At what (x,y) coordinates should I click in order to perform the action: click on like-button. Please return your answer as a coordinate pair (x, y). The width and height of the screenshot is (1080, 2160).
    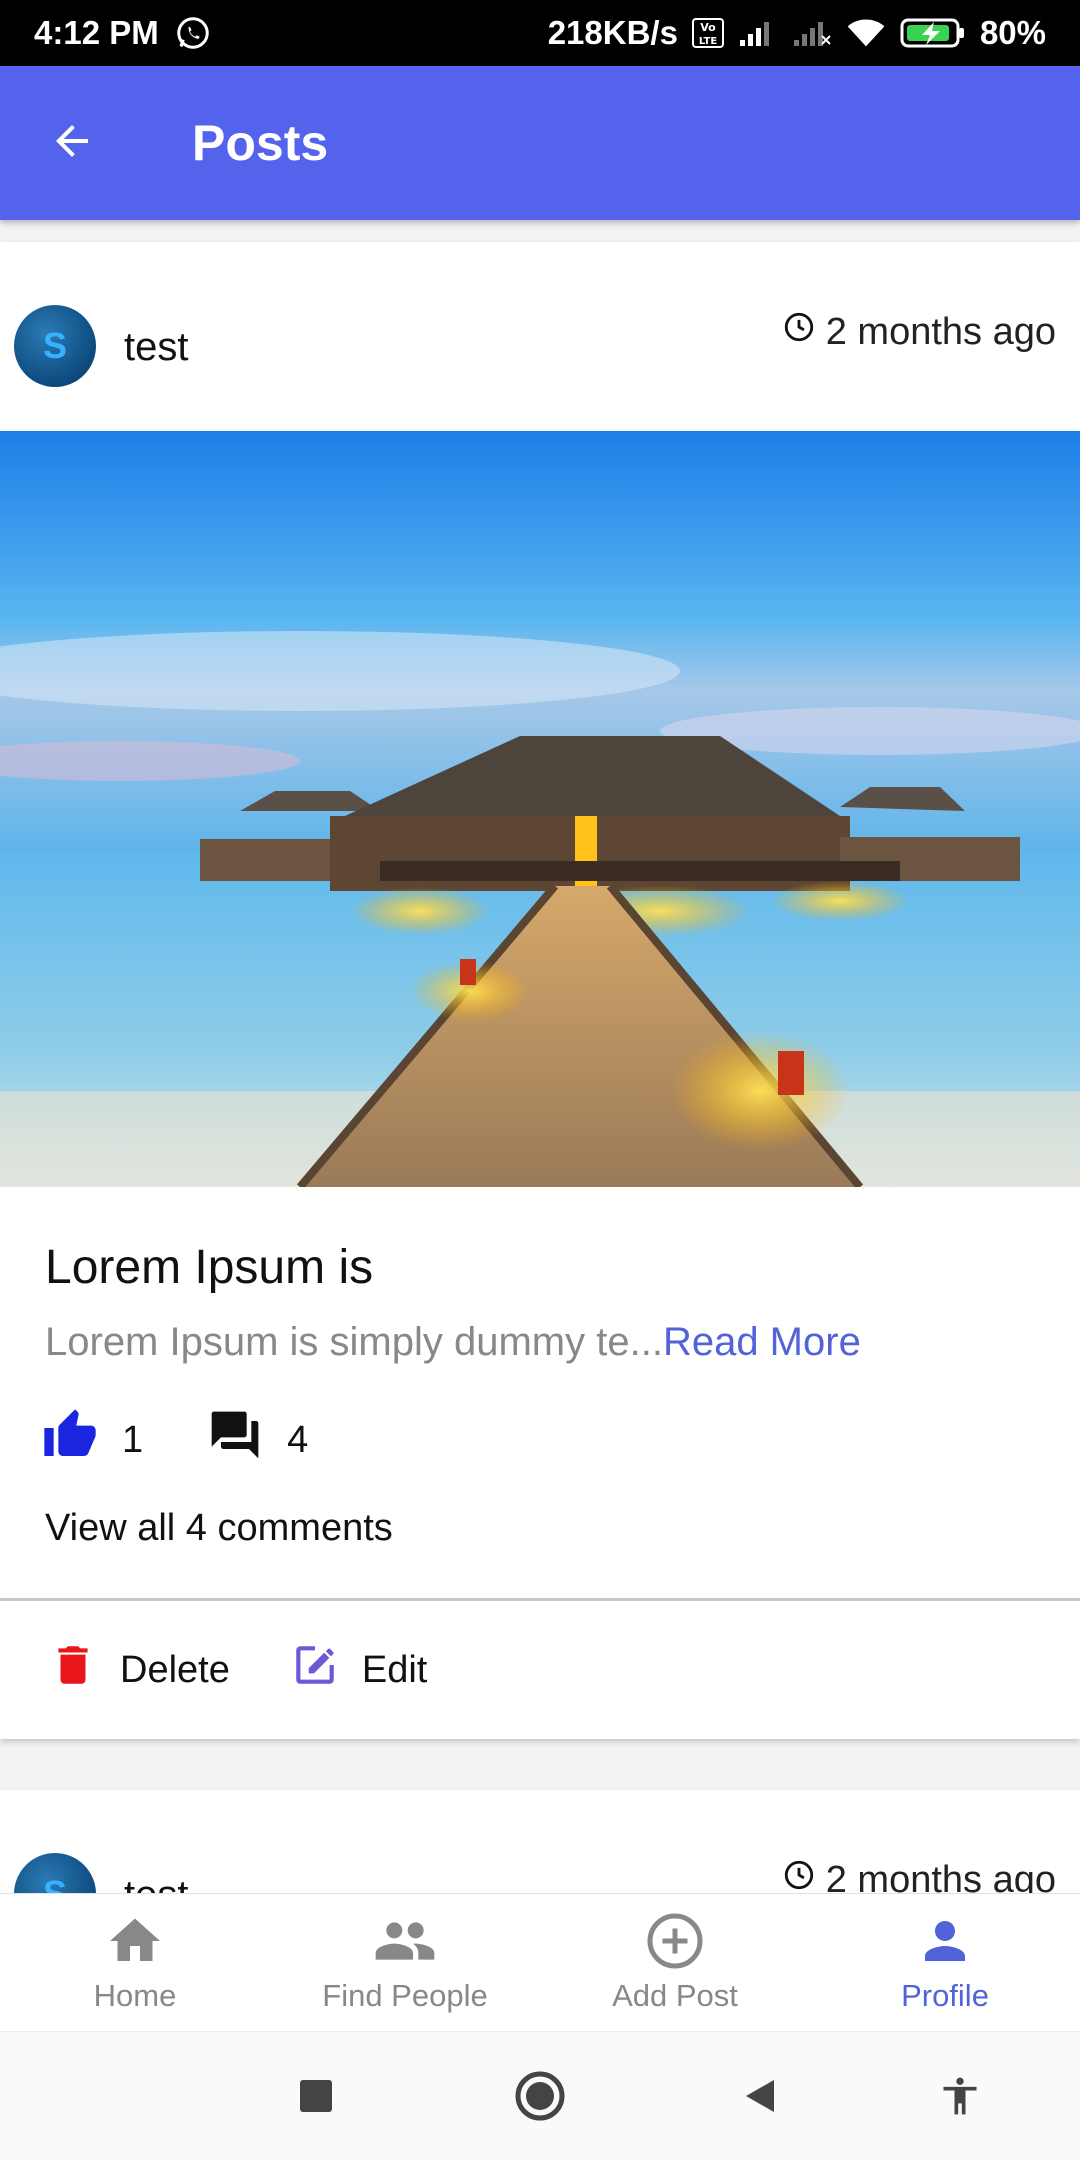
    Looking at the image, I should click on (70, 1440).